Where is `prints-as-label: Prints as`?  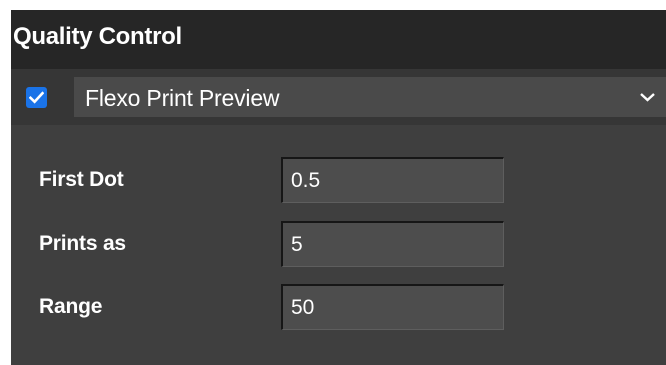
prints-as-label: Prints as is located at coordinates (82, 243).